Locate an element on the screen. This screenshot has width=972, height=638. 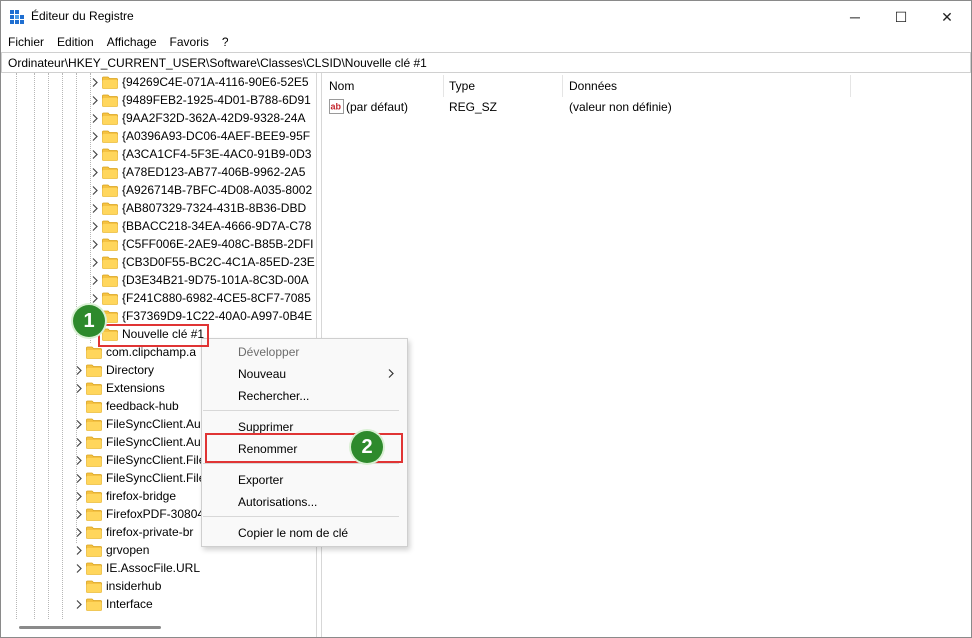
tree-item-clsid-key: {A78ED123-AB77-406B-9962-2A5 is located at coordinates (199, 172).